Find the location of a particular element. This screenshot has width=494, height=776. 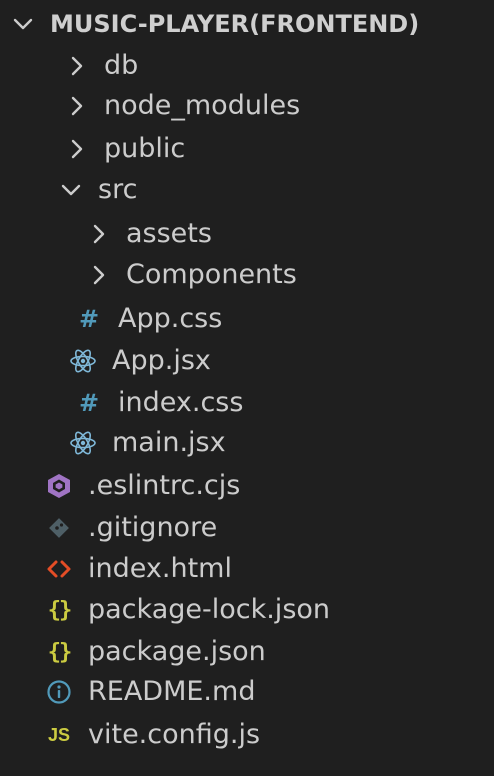

tree-item-label: src is located at coordinates (118, 189).